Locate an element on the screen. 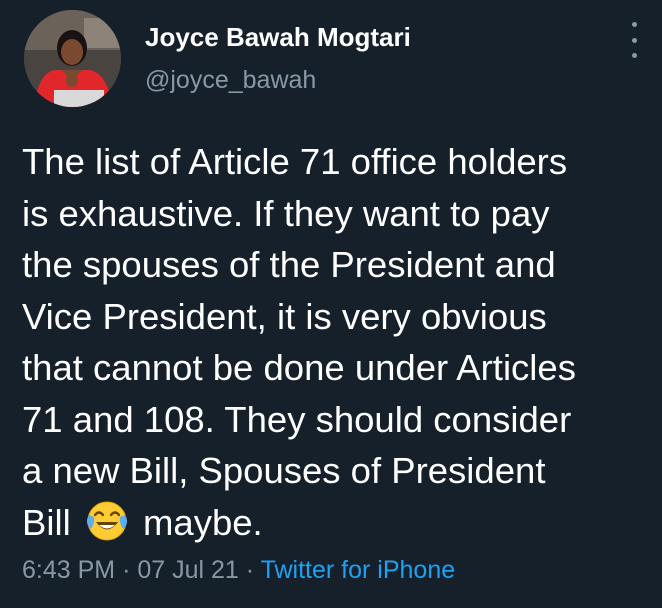  author-display-name: Joyce Bawah Mogtari is located at coordinates (278, 37).